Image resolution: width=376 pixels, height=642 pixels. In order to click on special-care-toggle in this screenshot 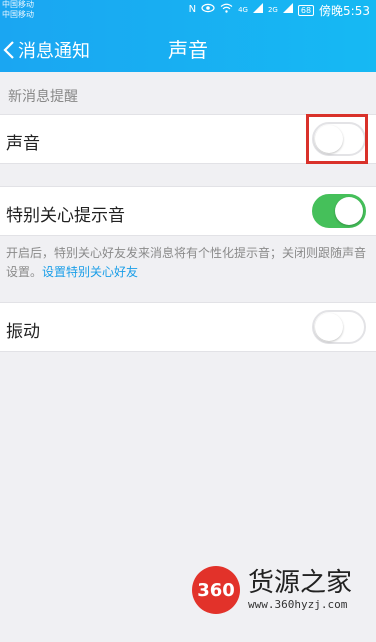, I will do `click(339, 211)`.